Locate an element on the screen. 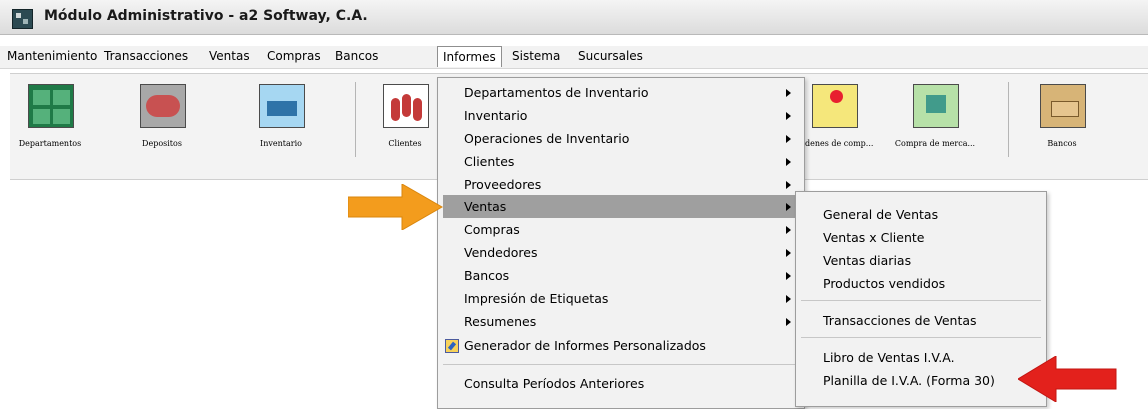 The image size is (1148, 409). report-generator-icon is located at coordinates (452, 346).